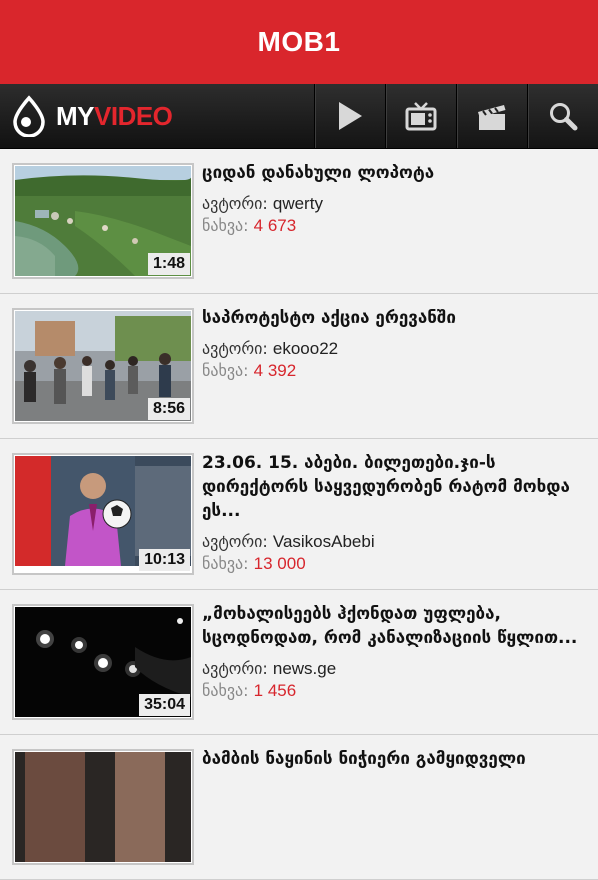  I want to click on logo-video-text: VIDEO, so click(133, 115).